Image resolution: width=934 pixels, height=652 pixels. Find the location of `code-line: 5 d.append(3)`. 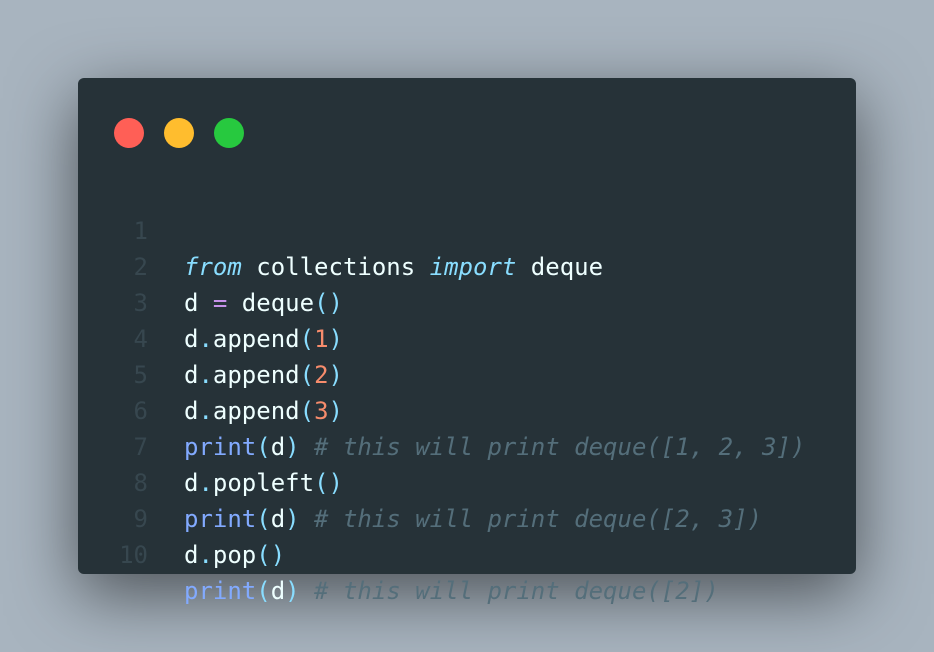

code-line: 5 d.append(3) is located at coordinates (467, 373).